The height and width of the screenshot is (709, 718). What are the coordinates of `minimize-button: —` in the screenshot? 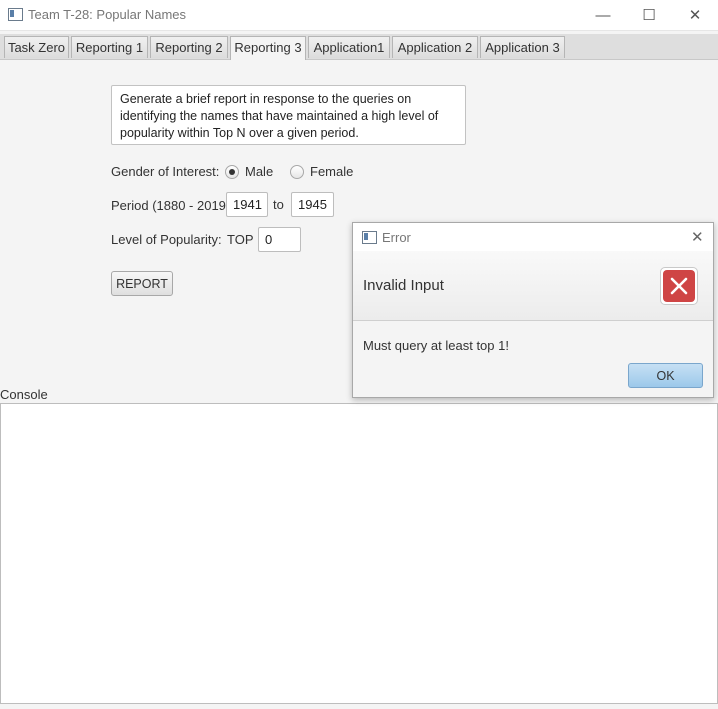 It's located at (603, 15).